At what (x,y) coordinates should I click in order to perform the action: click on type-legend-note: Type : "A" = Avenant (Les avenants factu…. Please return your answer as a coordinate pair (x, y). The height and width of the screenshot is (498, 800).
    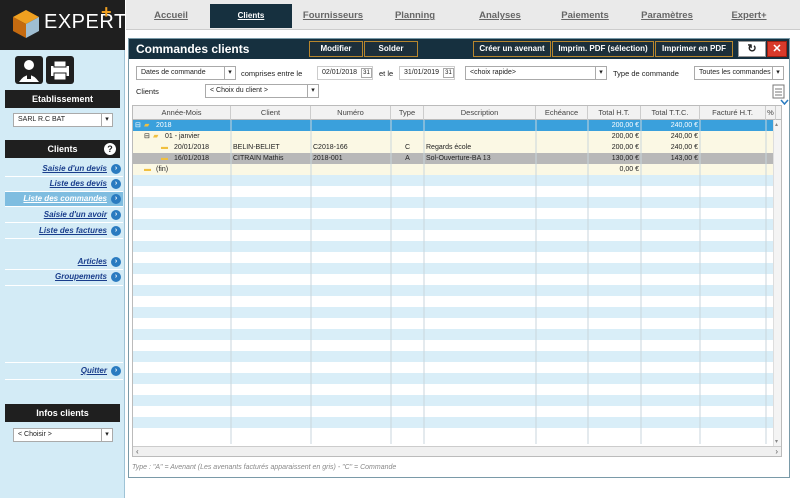
    Looking at the image, I should click on (264, 467).